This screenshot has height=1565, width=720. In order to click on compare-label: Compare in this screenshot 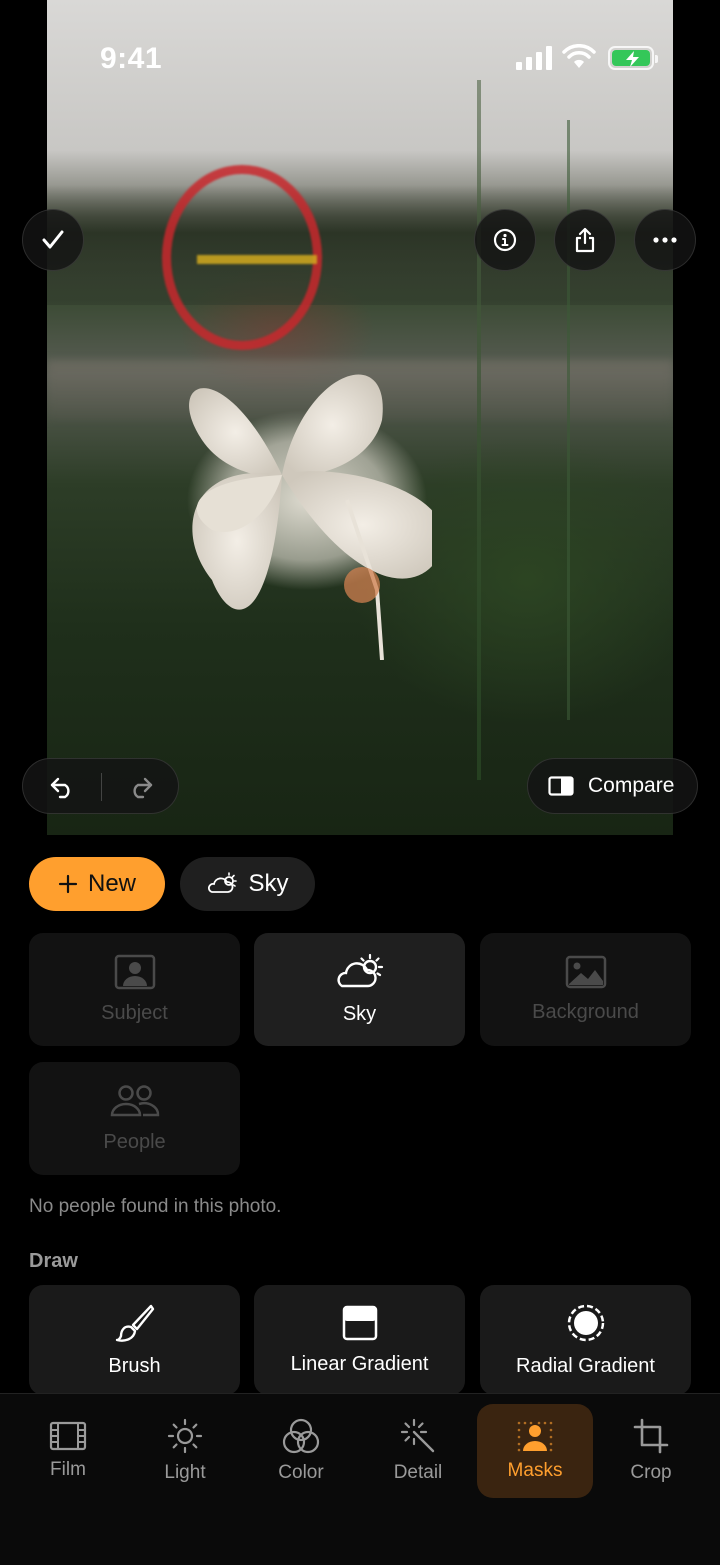, I will do `click(631, 785)`.